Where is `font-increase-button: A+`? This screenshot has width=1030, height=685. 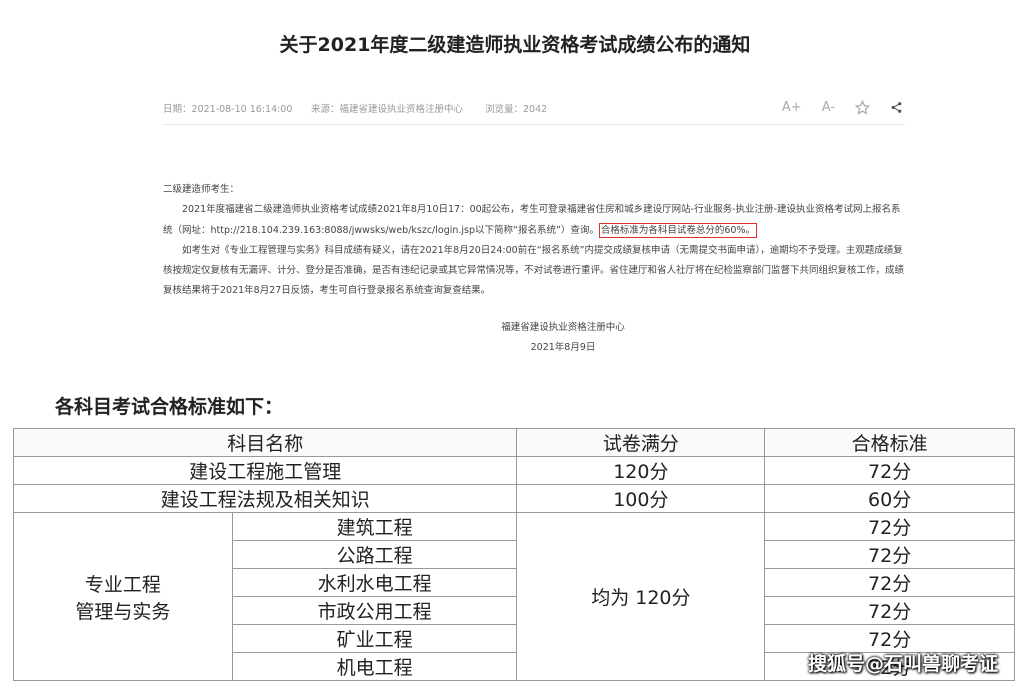
font-increase-button: A+ is located at coordinates (792, 107).